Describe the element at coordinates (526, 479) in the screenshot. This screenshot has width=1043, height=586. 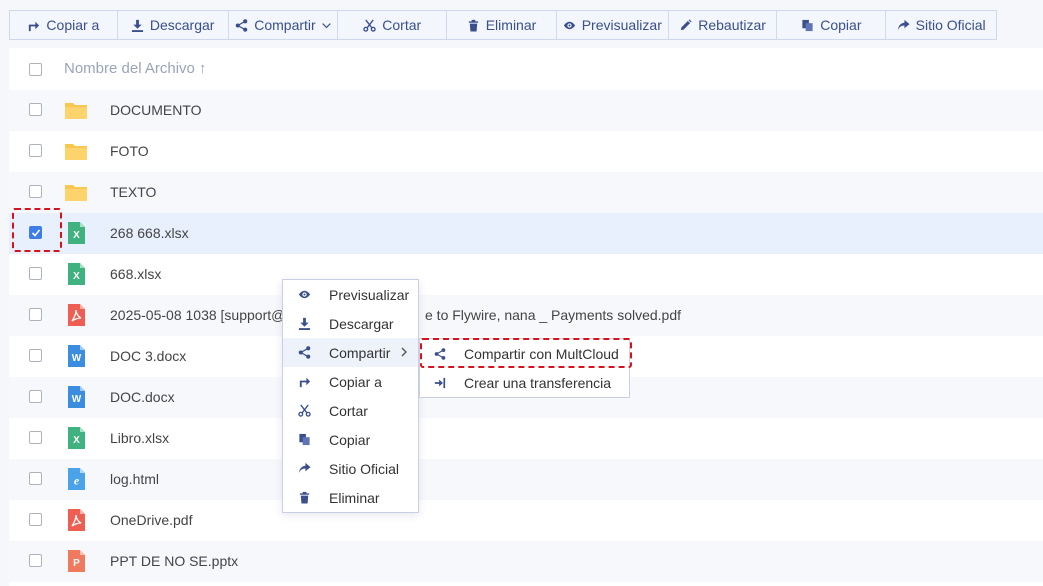
I see `file-row: e log.html` at that location.